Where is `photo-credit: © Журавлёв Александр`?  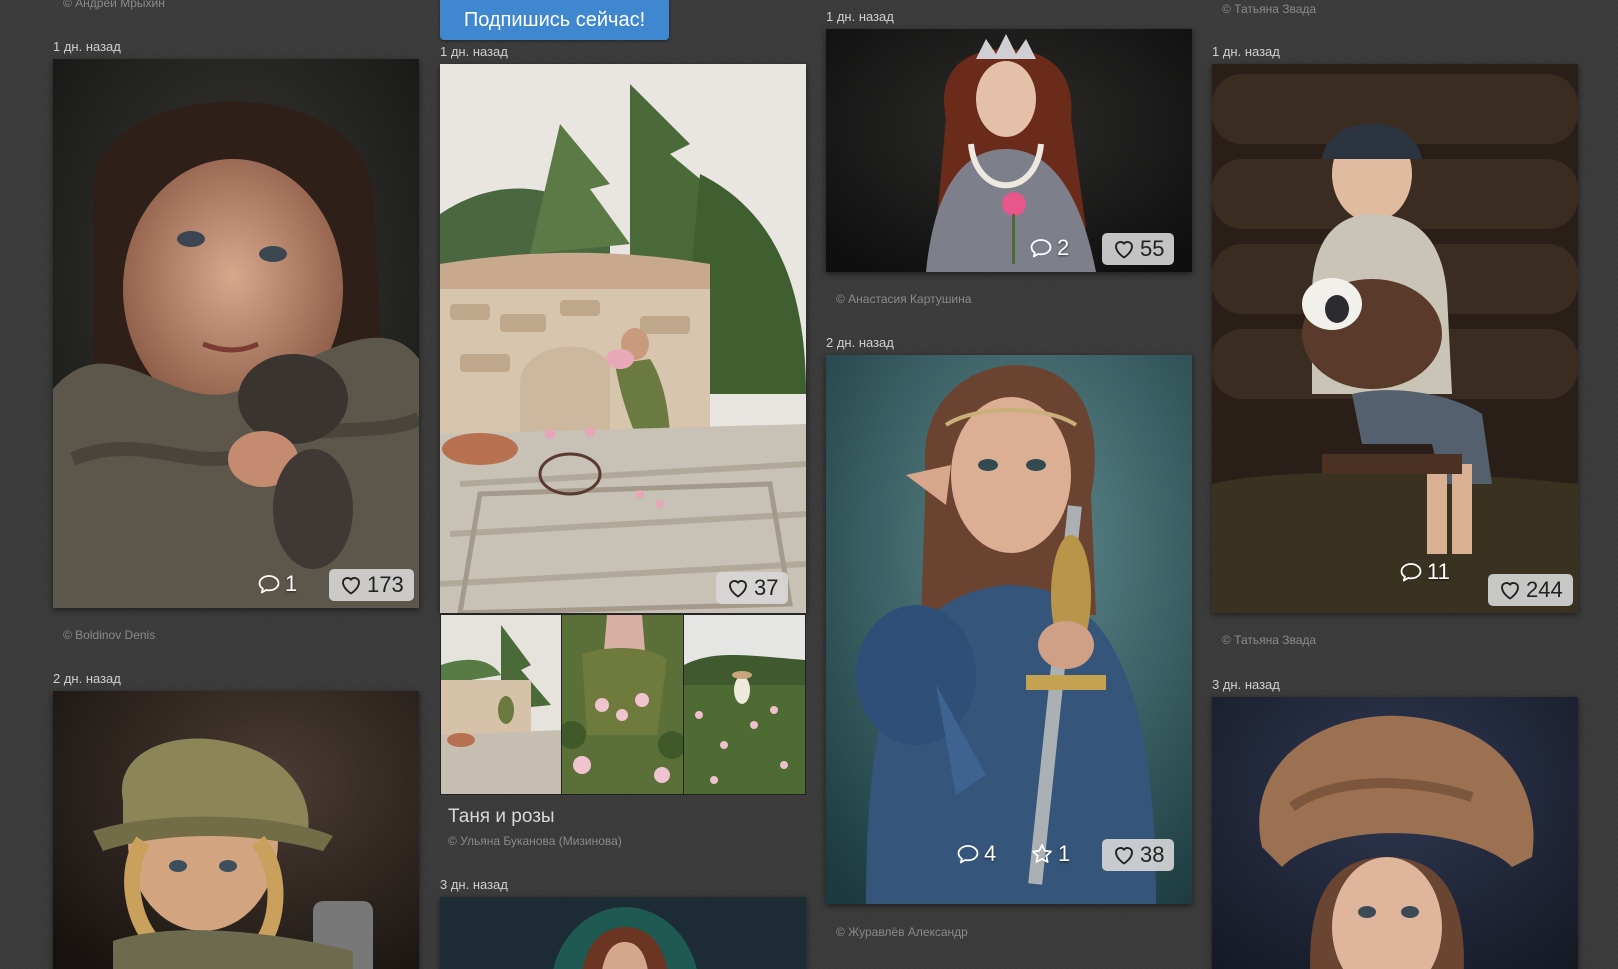 photo-credit: © Журавлёв Александр is located at coordinates (902, 932).